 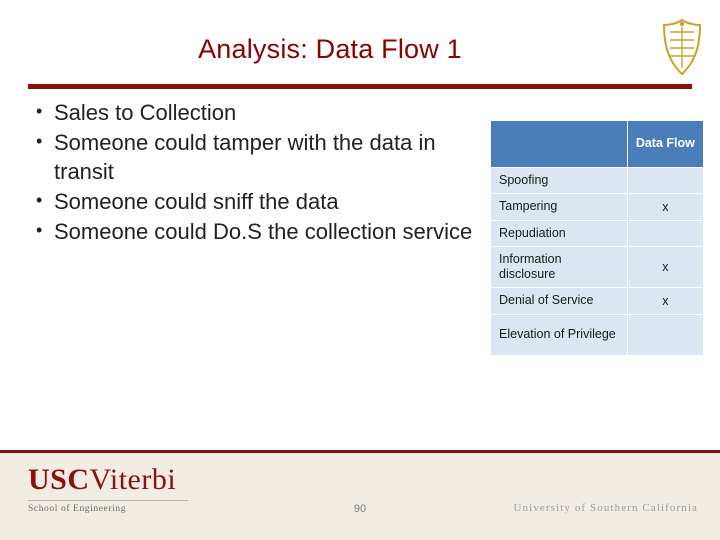 I want to click on table-row: Information disclosure x, so click(x=597, y=267).